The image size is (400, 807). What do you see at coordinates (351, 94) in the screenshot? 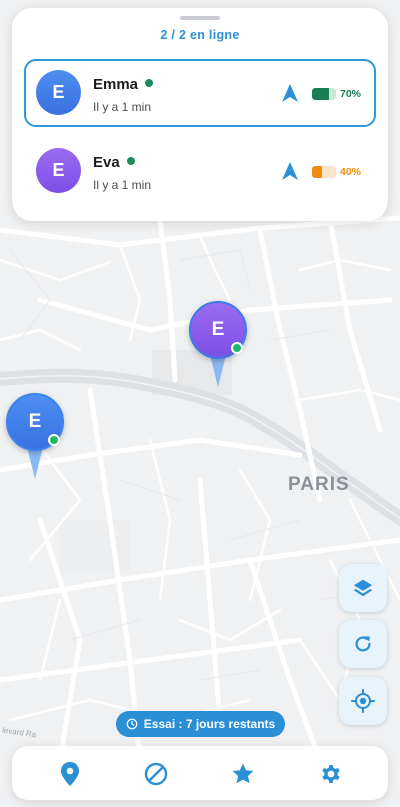
I see `battery-percent: 70%` at bounding box center [351, 94].